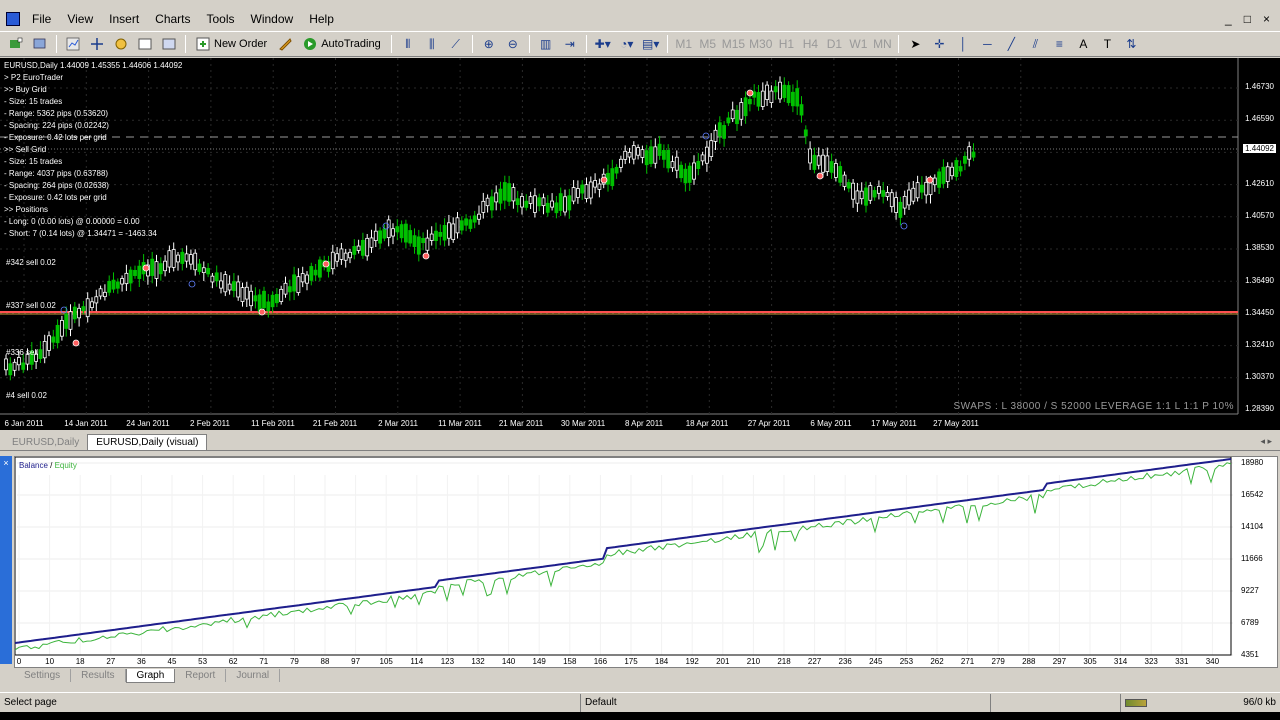  Describe the element at coordinates (586, 44) in the screenshot. I see `toolbar-separator` at that location.